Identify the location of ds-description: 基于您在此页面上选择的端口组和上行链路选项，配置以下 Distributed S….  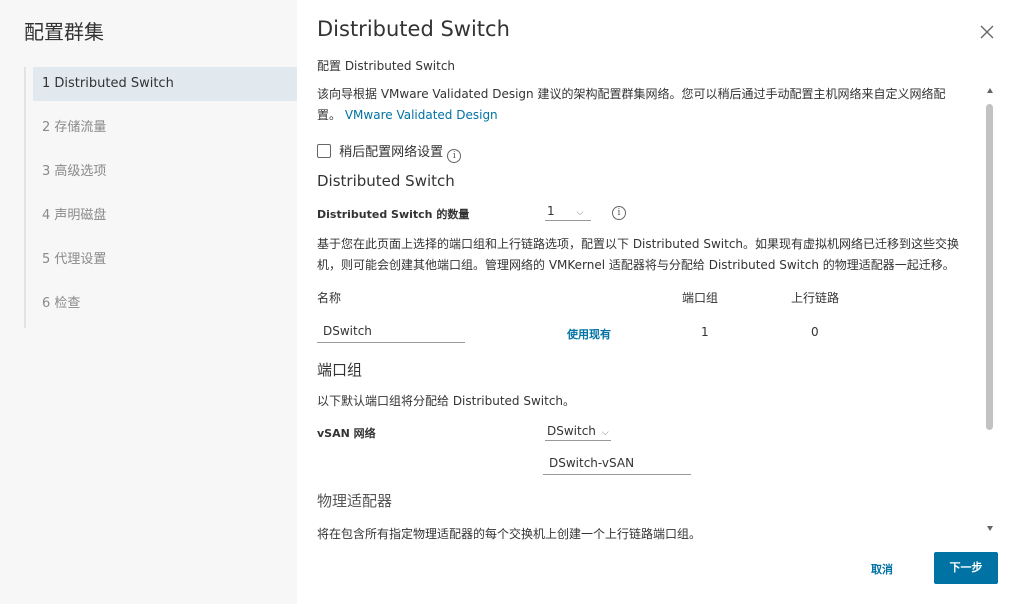
(652, 255).